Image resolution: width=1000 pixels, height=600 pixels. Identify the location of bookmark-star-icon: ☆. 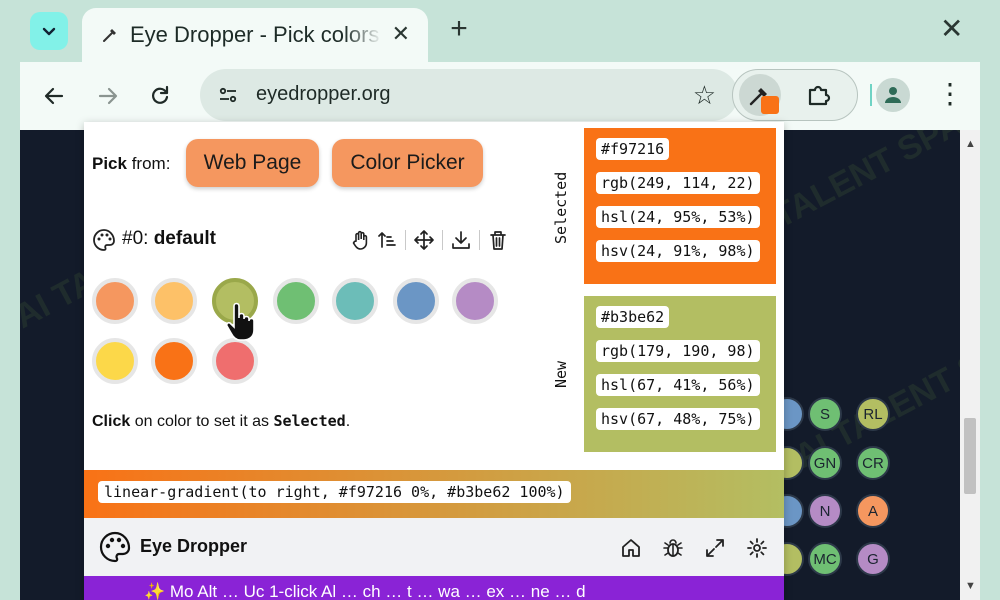
(704, 95).